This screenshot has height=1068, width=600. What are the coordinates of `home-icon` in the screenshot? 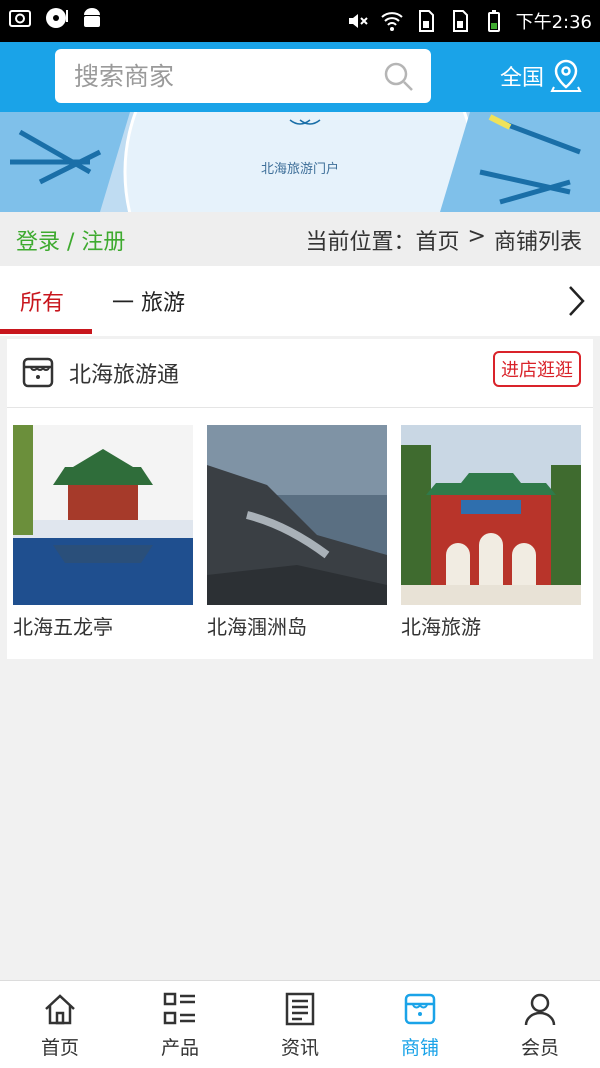 It's located at (60, 1009).